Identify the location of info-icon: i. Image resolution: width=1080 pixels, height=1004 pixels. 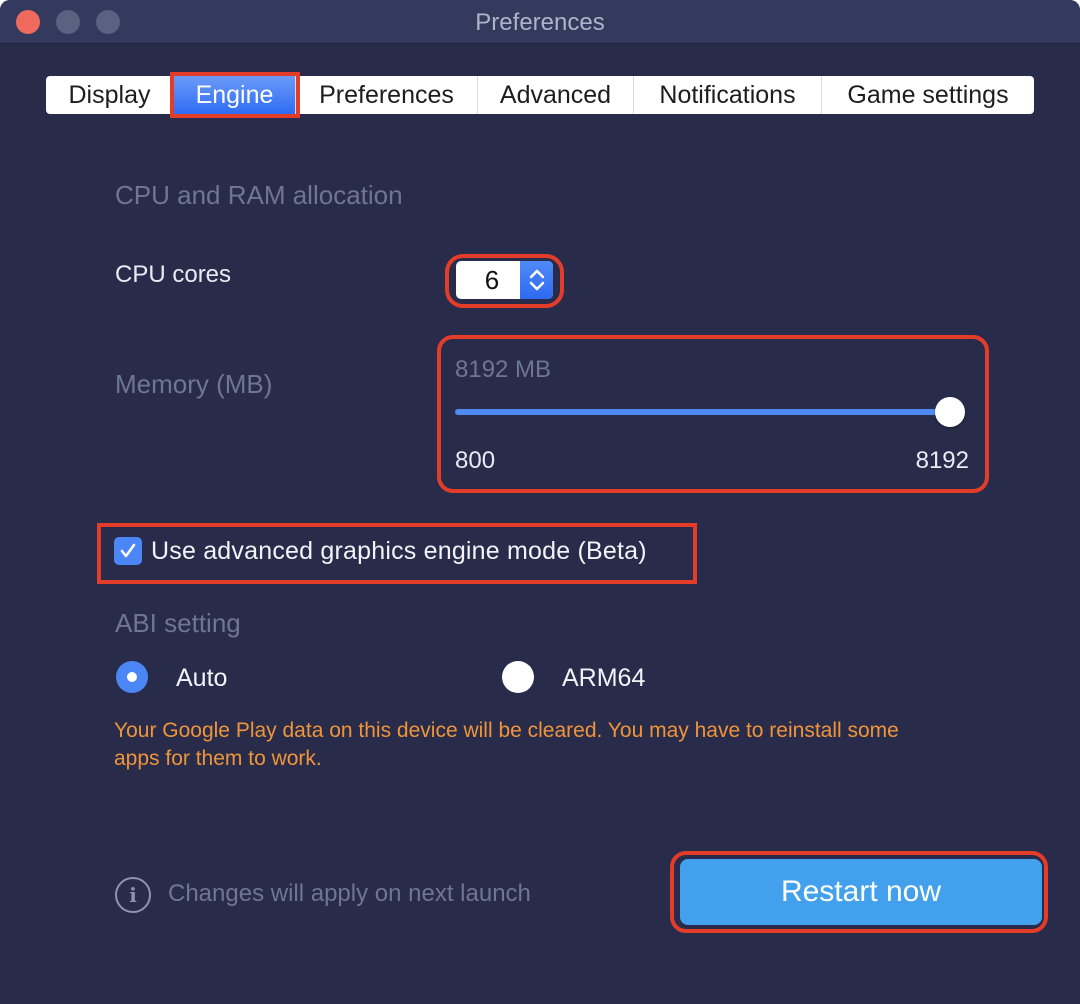
(133, 895).